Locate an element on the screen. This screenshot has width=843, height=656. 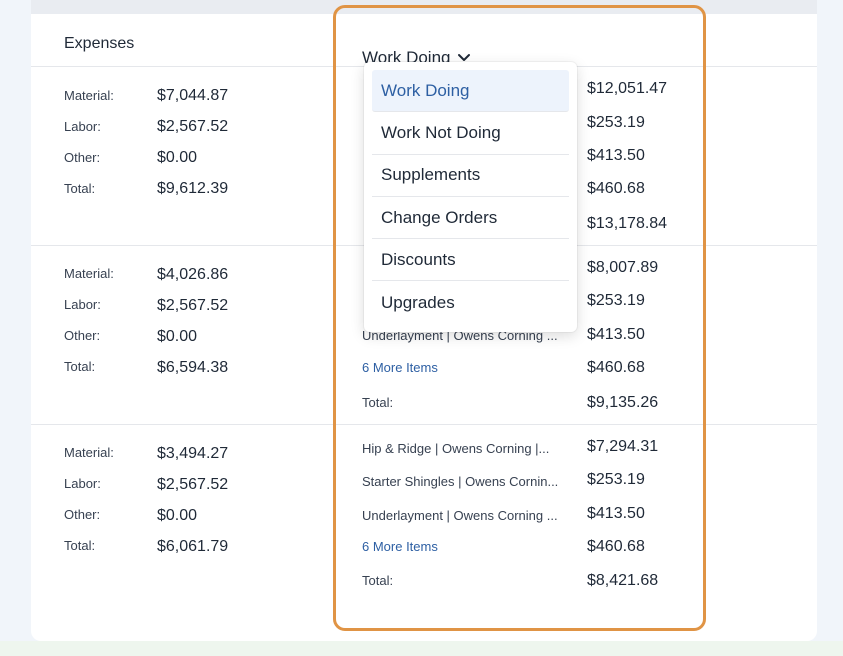
expense-value: $3,494.27 is located at coordinates (193, 453).